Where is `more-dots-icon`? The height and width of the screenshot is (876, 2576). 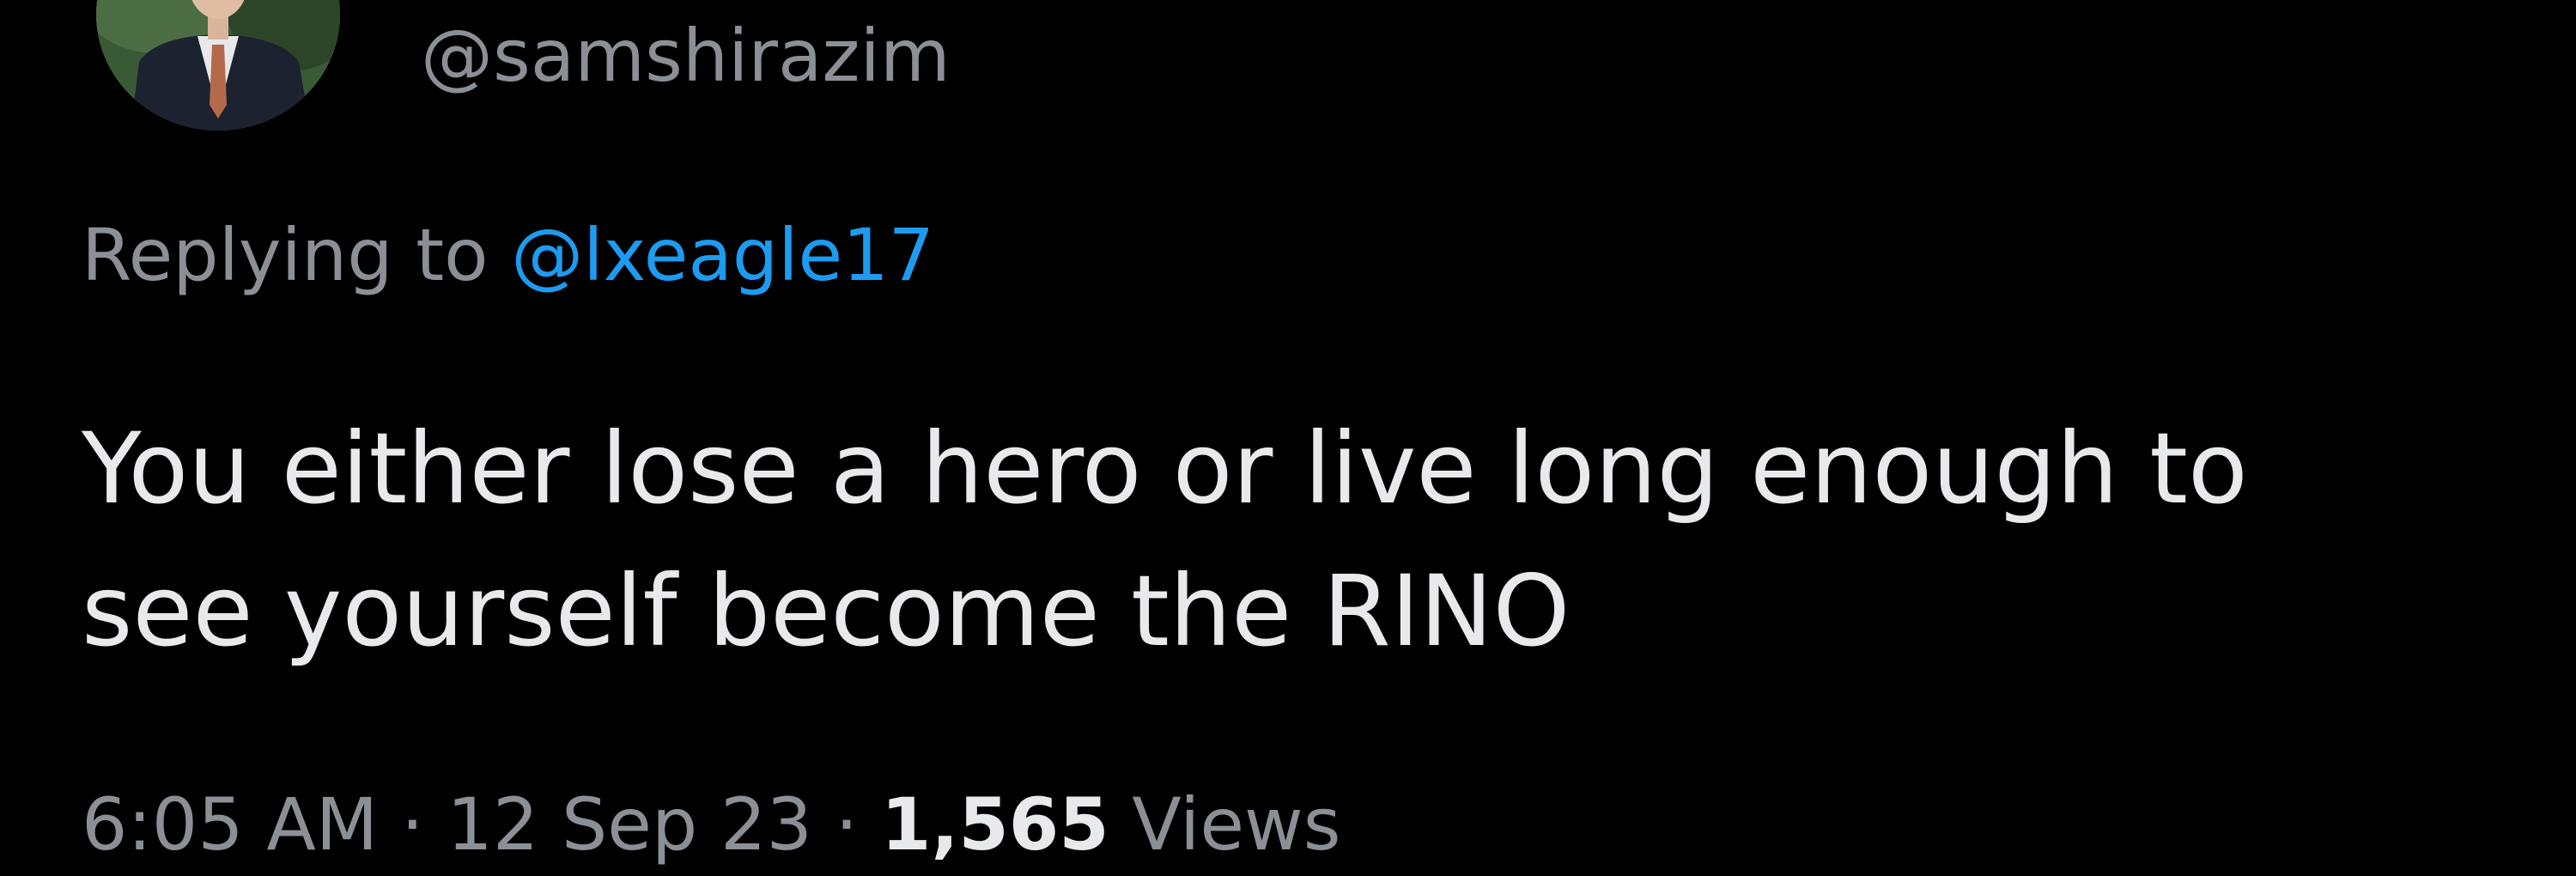
more-dots-icon is located at coordinates (2447, 8).